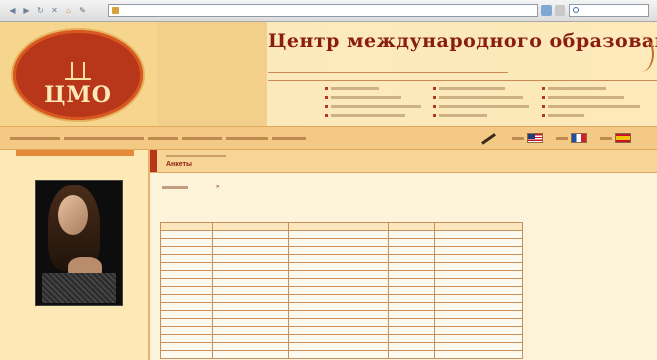  Describe the element at coordinates (26, 10) in the screenshot. I see `forward-arrow-icon: ▶` at that location.